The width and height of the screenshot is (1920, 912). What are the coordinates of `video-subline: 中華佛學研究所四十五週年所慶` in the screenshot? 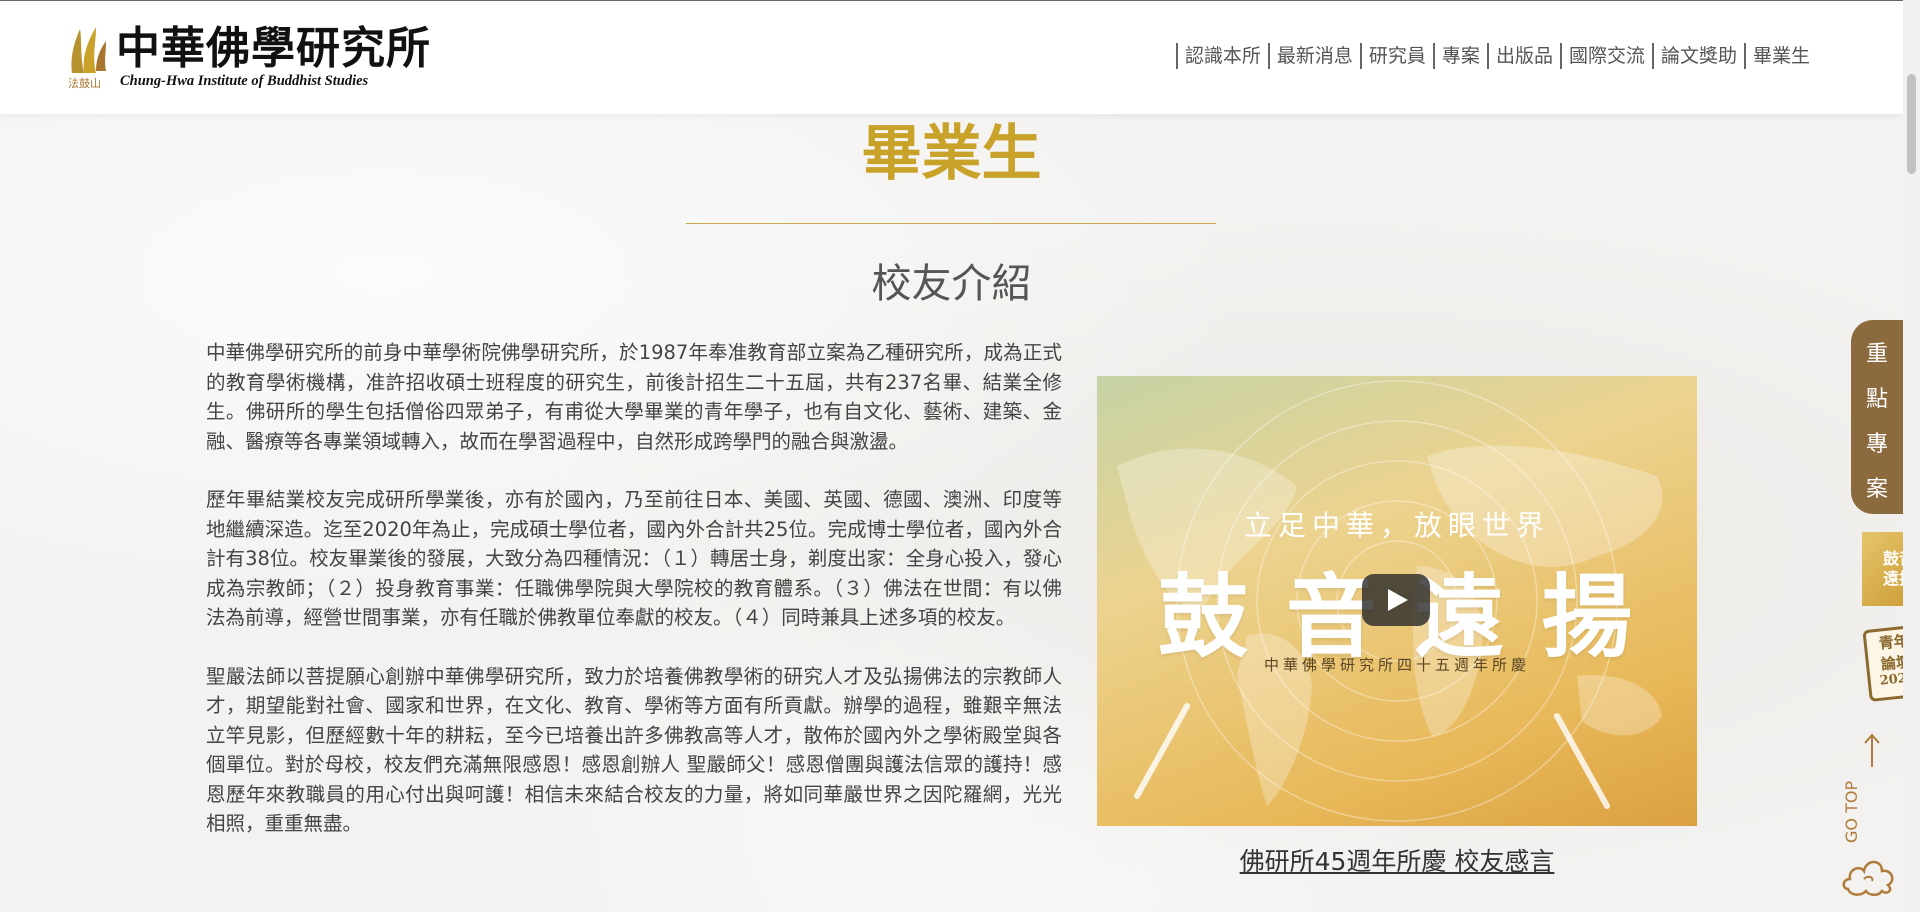 It's located at (1396, 665).